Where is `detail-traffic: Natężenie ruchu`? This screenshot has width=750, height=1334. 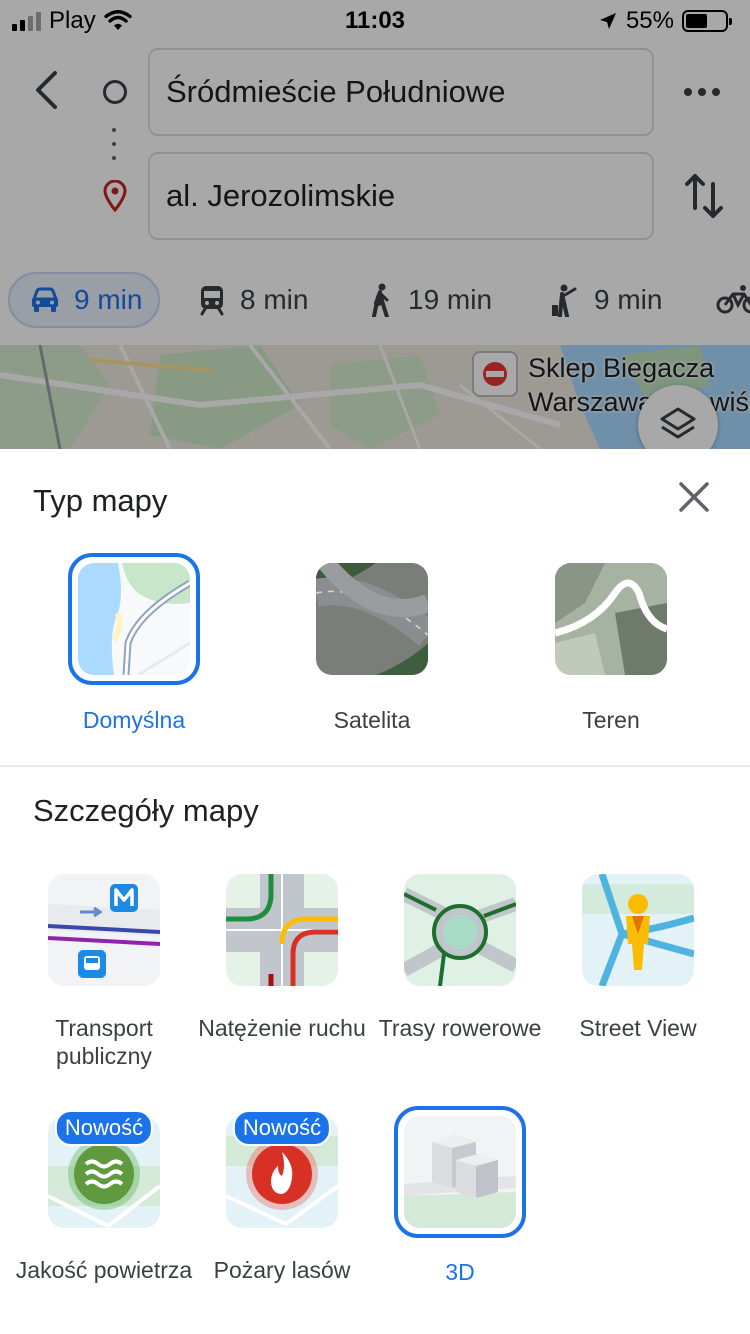 detail-traffic: Natężenie ruchu is located at coordinates (282, 958).